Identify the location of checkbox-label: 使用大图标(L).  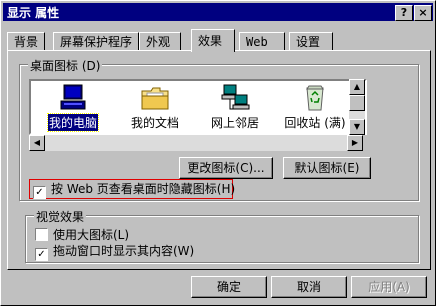
(91, 235).